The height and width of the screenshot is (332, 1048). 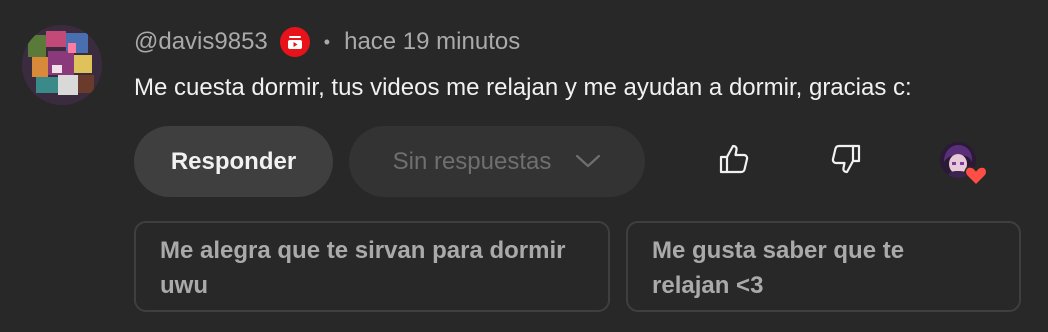 I want to click on suggested-reply-2-line-2: relajan <3, so click(x=708, y=285).